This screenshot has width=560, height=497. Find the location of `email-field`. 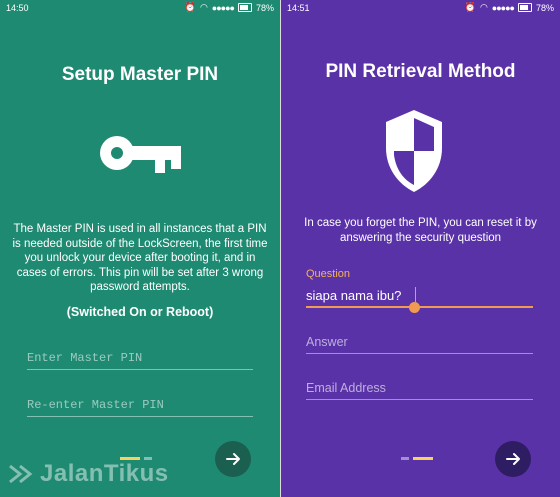

email-field is located at coordinates (419, 388).